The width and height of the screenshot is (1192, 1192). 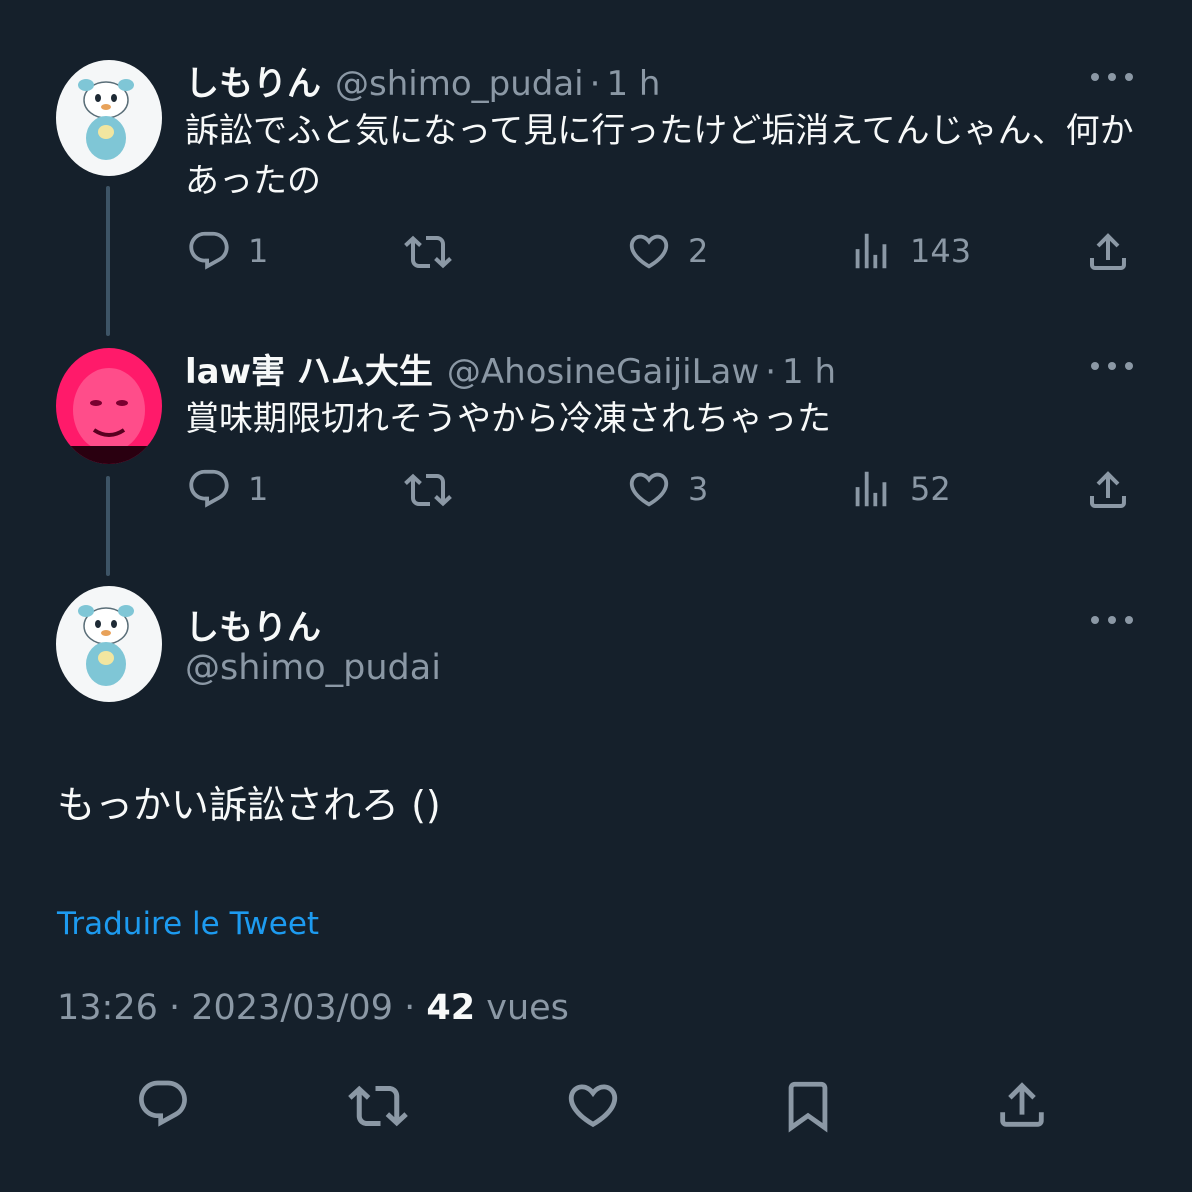 I want to click on tweet-text: 賞味期限切れそうやから冷凍されちゃった, so click(x=508, y=419).